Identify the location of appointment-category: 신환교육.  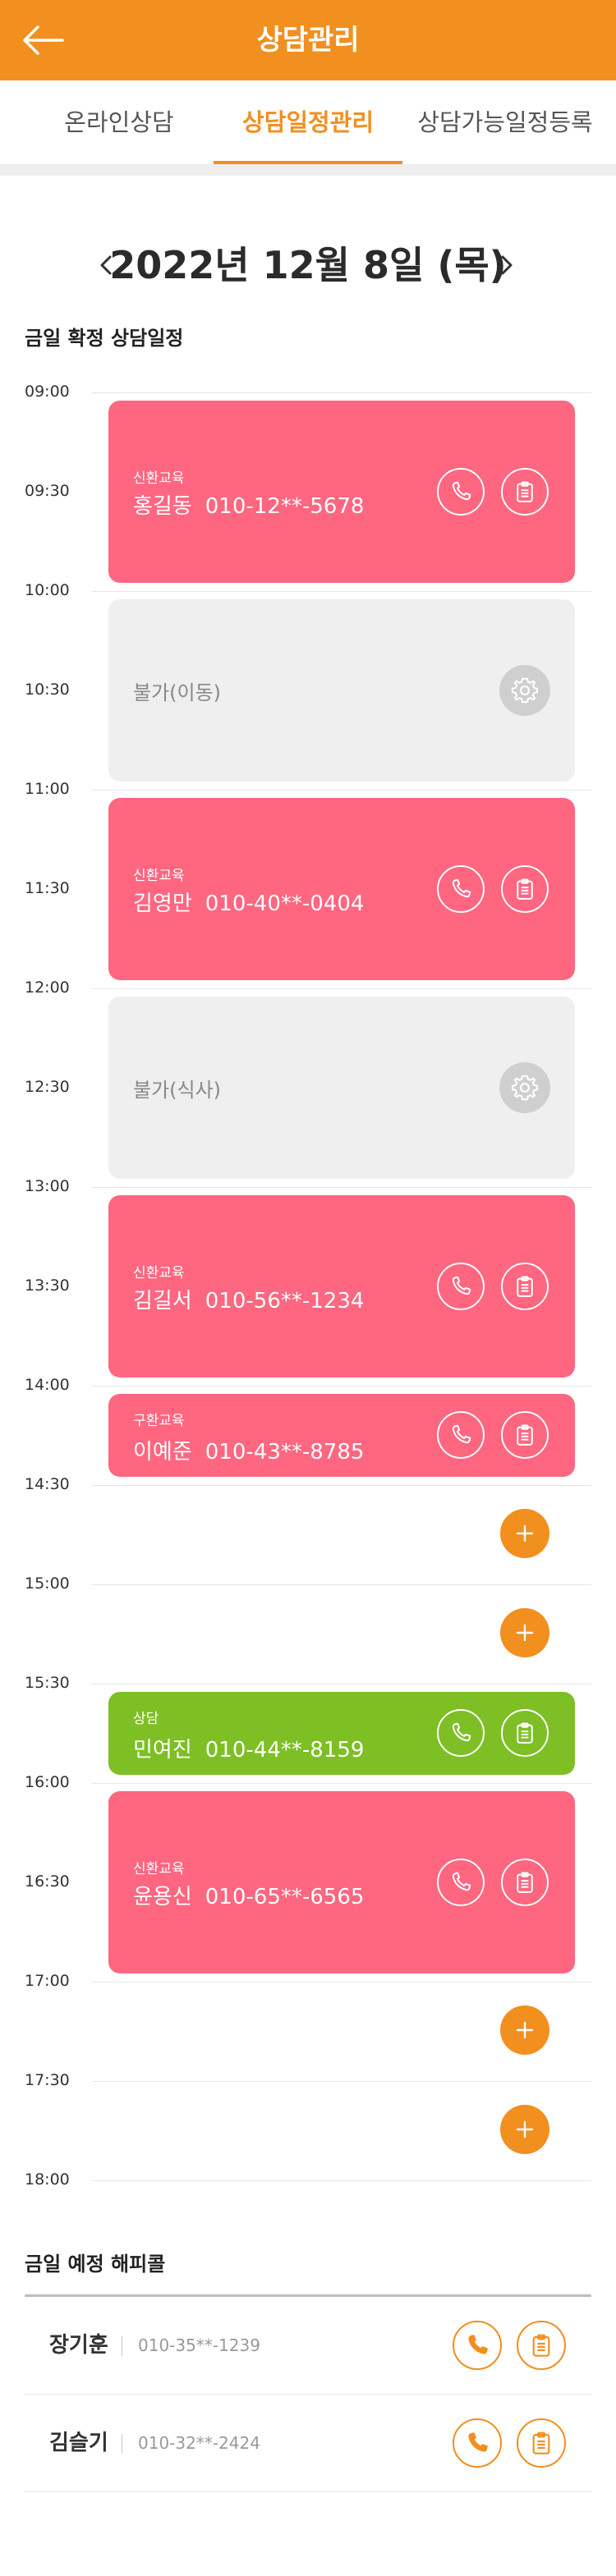
(159, 1273).